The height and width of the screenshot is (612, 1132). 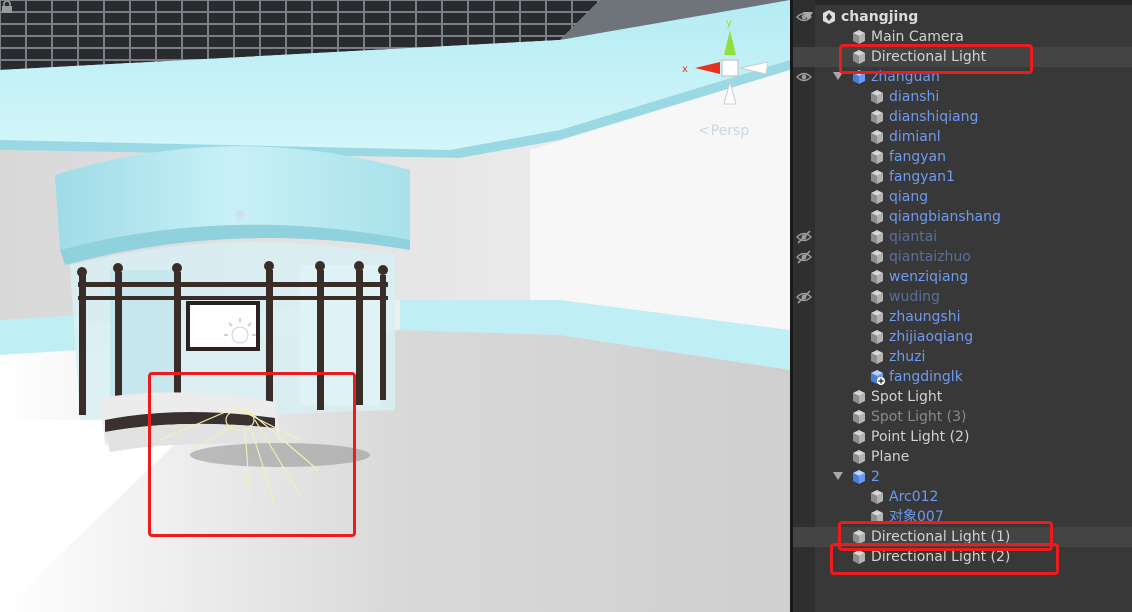 I want to click on hierarchy-item-label: Point Light (2), so click(x=920, y=437).